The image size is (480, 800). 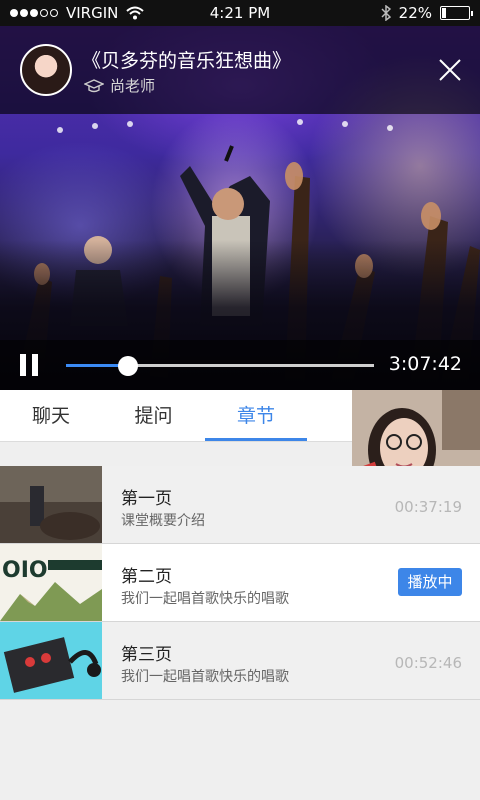 I want to click on chapter-title: 第三页, so click(x=146, y=655).